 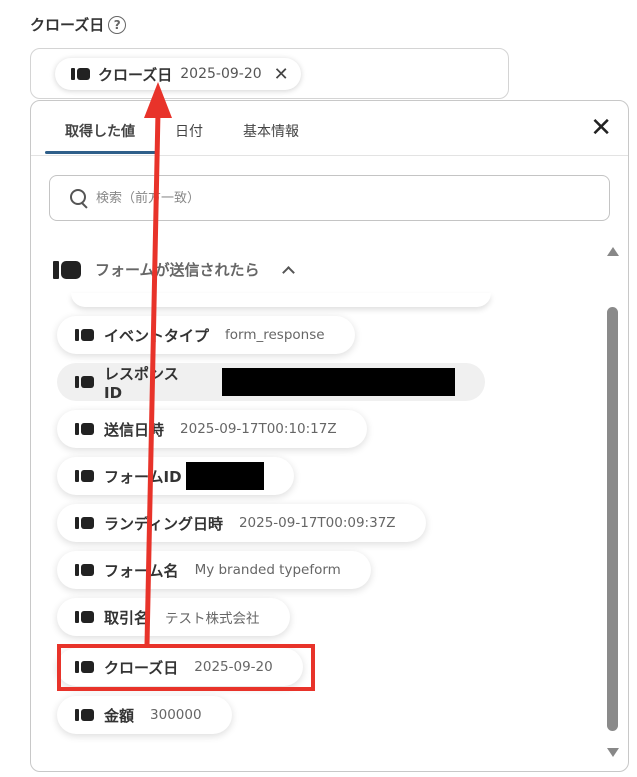 I want to click on item-name: 送信日時, so click(x=134, y=429).